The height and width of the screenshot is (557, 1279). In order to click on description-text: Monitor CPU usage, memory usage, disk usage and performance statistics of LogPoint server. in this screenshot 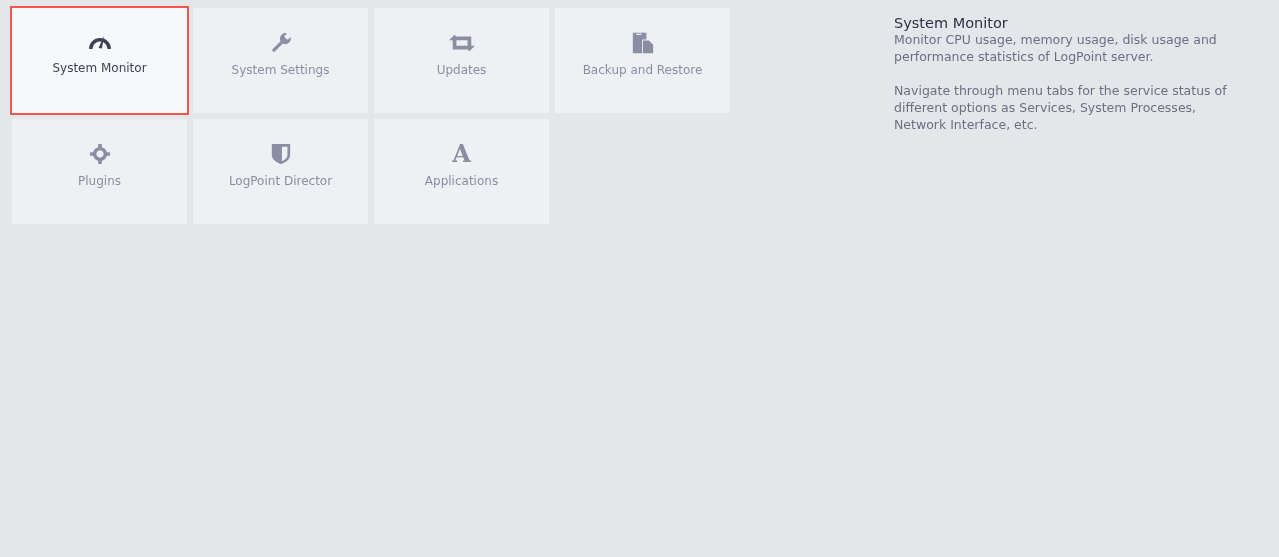, I will do `click(1056, 48)`.